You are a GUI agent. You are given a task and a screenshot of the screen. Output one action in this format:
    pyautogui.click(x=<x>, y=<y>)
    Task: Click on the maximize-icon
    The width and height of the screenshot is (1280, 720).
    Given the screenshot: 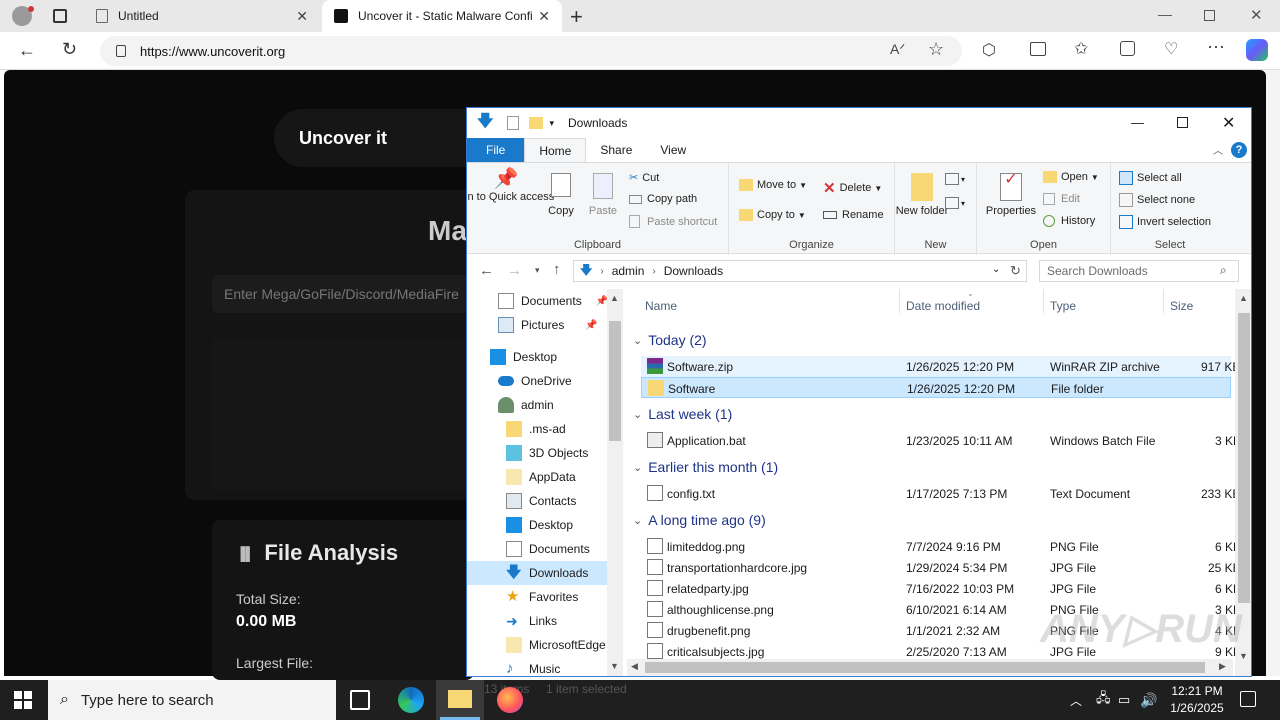 What is the action you would take?
    pyautogui.click(x=1182, y=122)
    